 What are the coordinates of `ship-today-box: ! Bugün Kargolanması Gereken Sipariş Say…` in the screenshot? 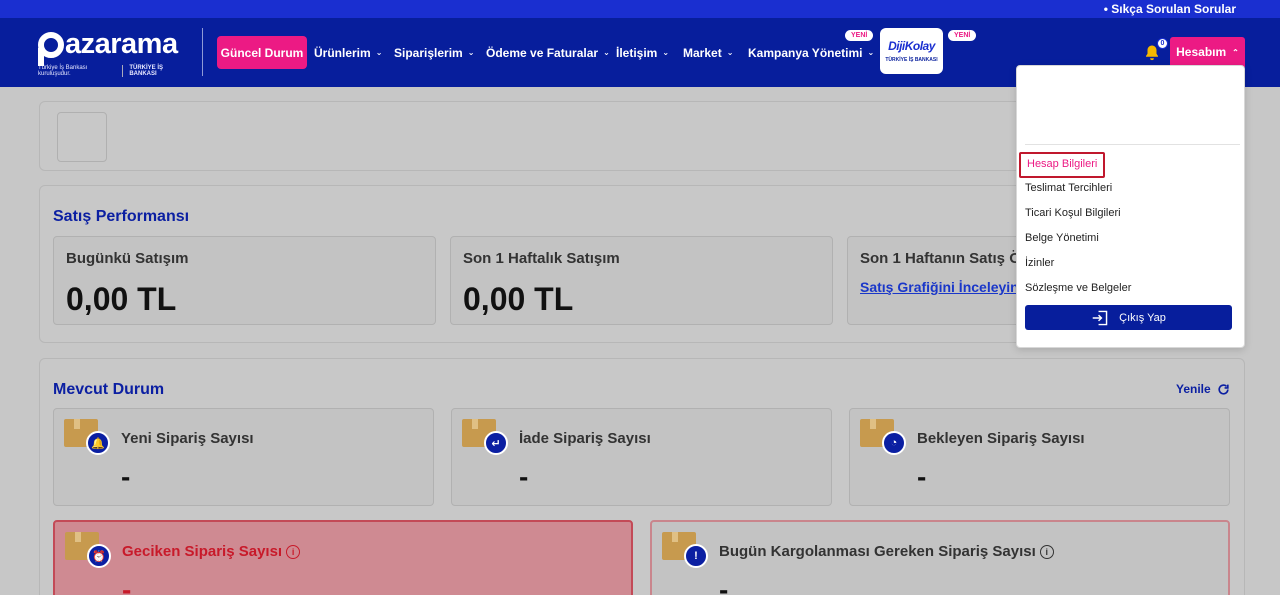 It's located at (940, 557).